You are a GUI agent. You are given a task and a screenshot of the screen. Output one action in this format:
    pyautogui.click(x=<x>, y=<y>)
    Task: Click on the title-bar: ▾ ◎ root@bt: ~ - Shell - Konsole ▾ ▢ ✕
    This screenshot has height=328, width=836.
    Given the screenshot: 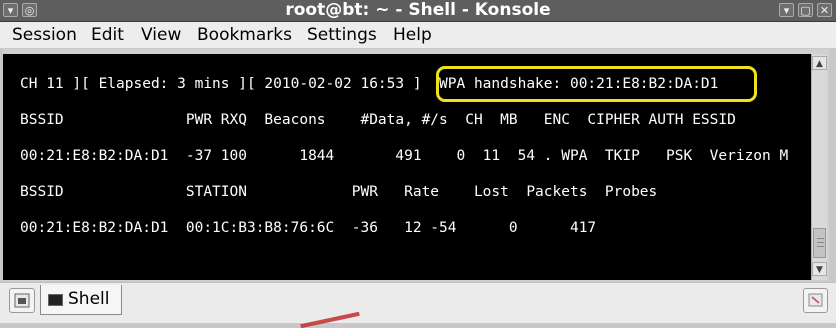 What is the action you would take?
    pyautogui.click(x=418, y=11)
    